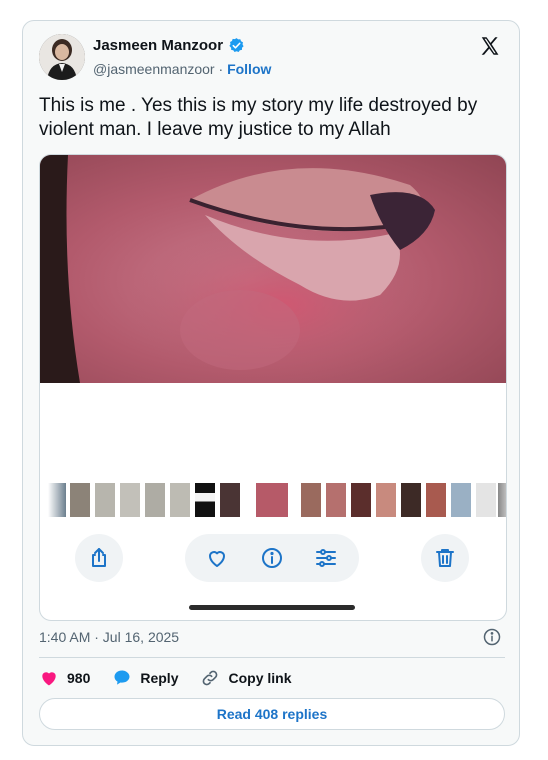 This screenshot has width=548, height=760. What do you see at coordinates (260, 678) in the screenshot?
I see `copy-link-label: Copy link` at bounding box center [260, 678].